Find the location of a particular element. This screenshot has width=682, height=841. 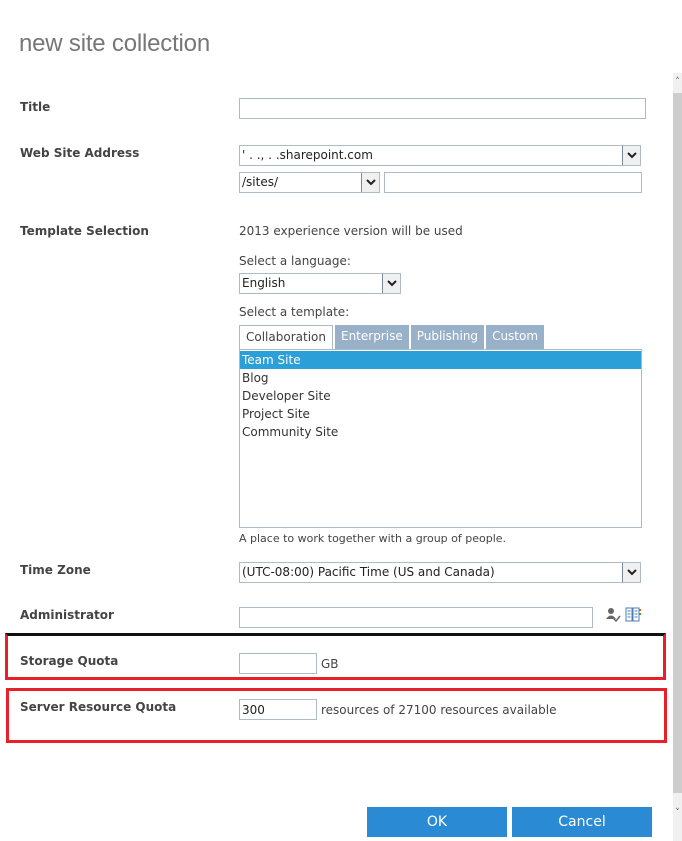

language-label: Select a language: is located at coordinates (295, 261).